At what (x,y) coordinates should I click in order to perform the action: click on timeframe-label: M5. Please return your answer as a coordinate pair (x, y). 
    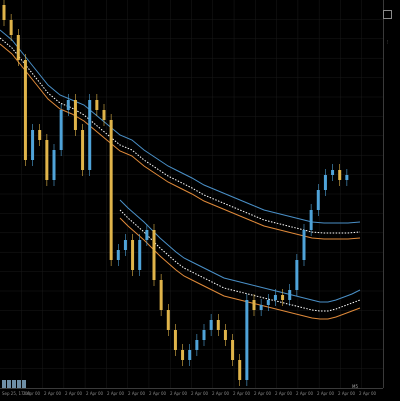
    Looking at the image, I should click on (355, 386).